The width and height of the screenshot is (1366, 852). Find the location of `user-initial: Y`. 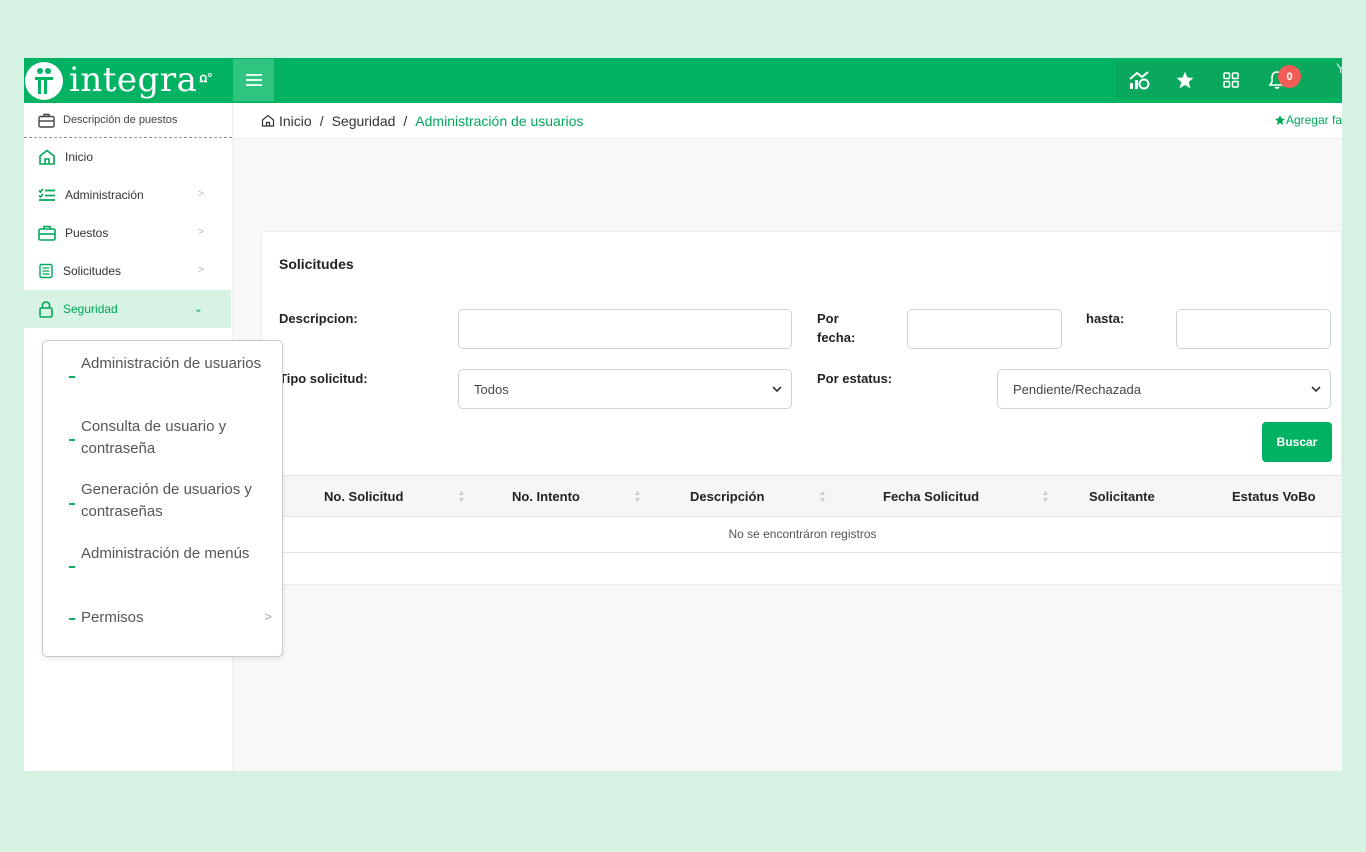

user-initial: Y is located at coordinates (1339, 68).